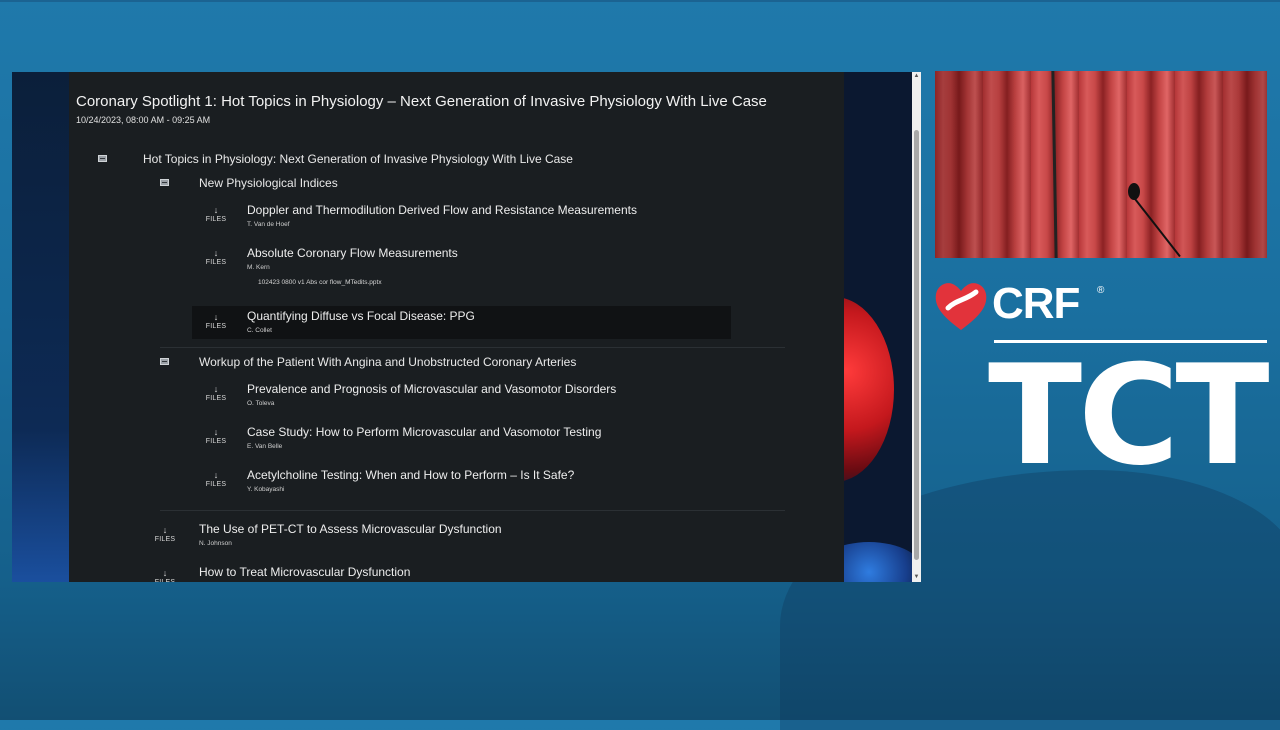 Image resolution: width=1280 pixels, height=730 pixels. I want to click on talk-speaker: N. Johnson, so click(215, 543).